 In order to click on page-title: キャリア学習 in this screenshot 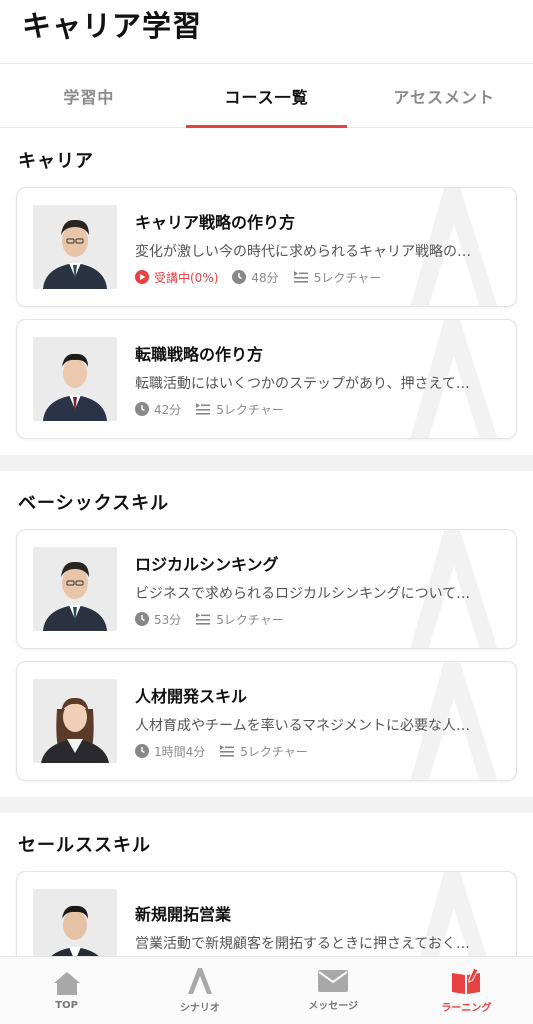, I will do `click(112, 26)`.